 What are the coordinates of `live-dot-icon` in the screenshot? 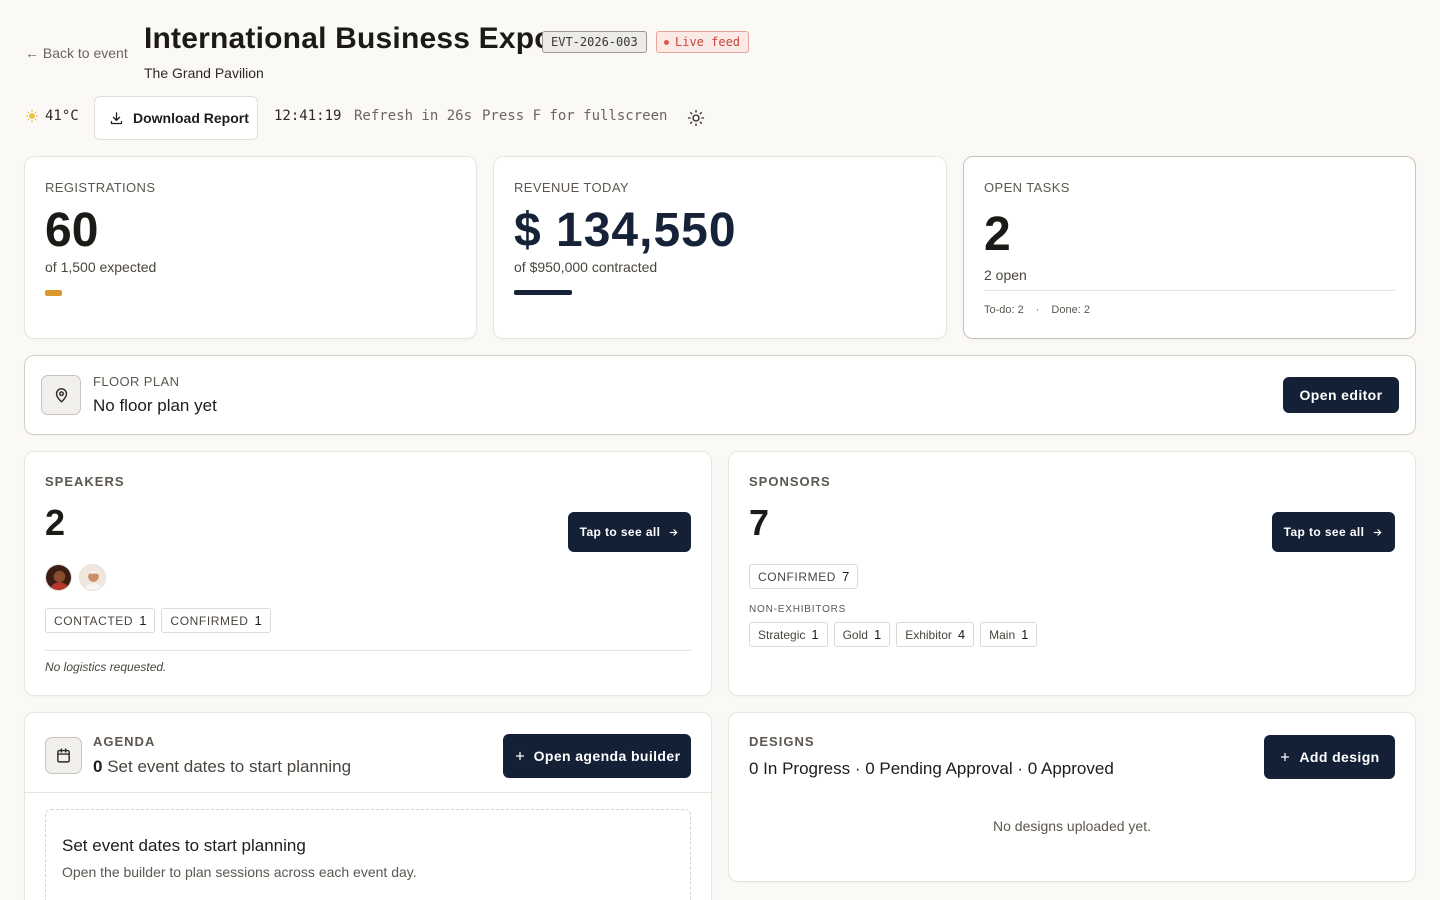 It's located at (666, 42).